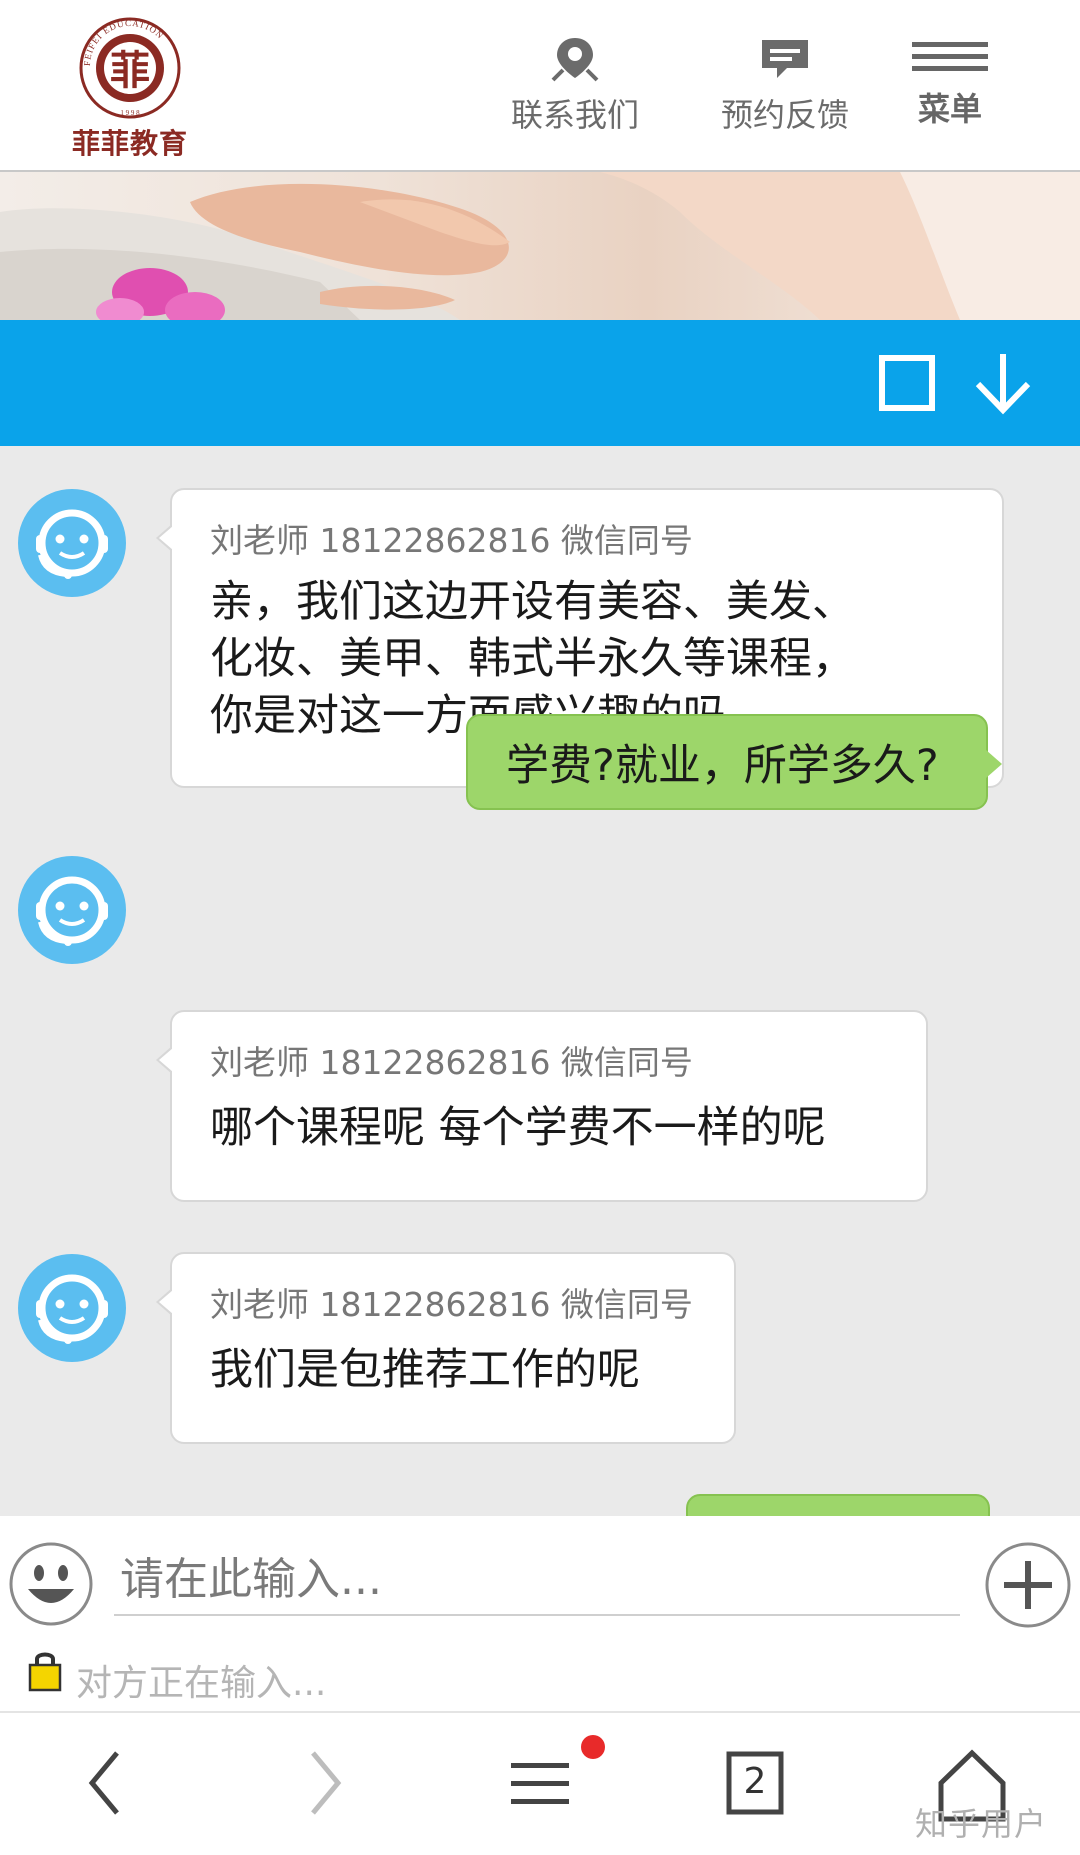 The width and height of the screenshot is (1080, 1855). I want to click on agent-message-bubble: 刘老师 18122862816 微信同号 哪个课程呢 每个学费不一样的呢, so click(542, 1106).